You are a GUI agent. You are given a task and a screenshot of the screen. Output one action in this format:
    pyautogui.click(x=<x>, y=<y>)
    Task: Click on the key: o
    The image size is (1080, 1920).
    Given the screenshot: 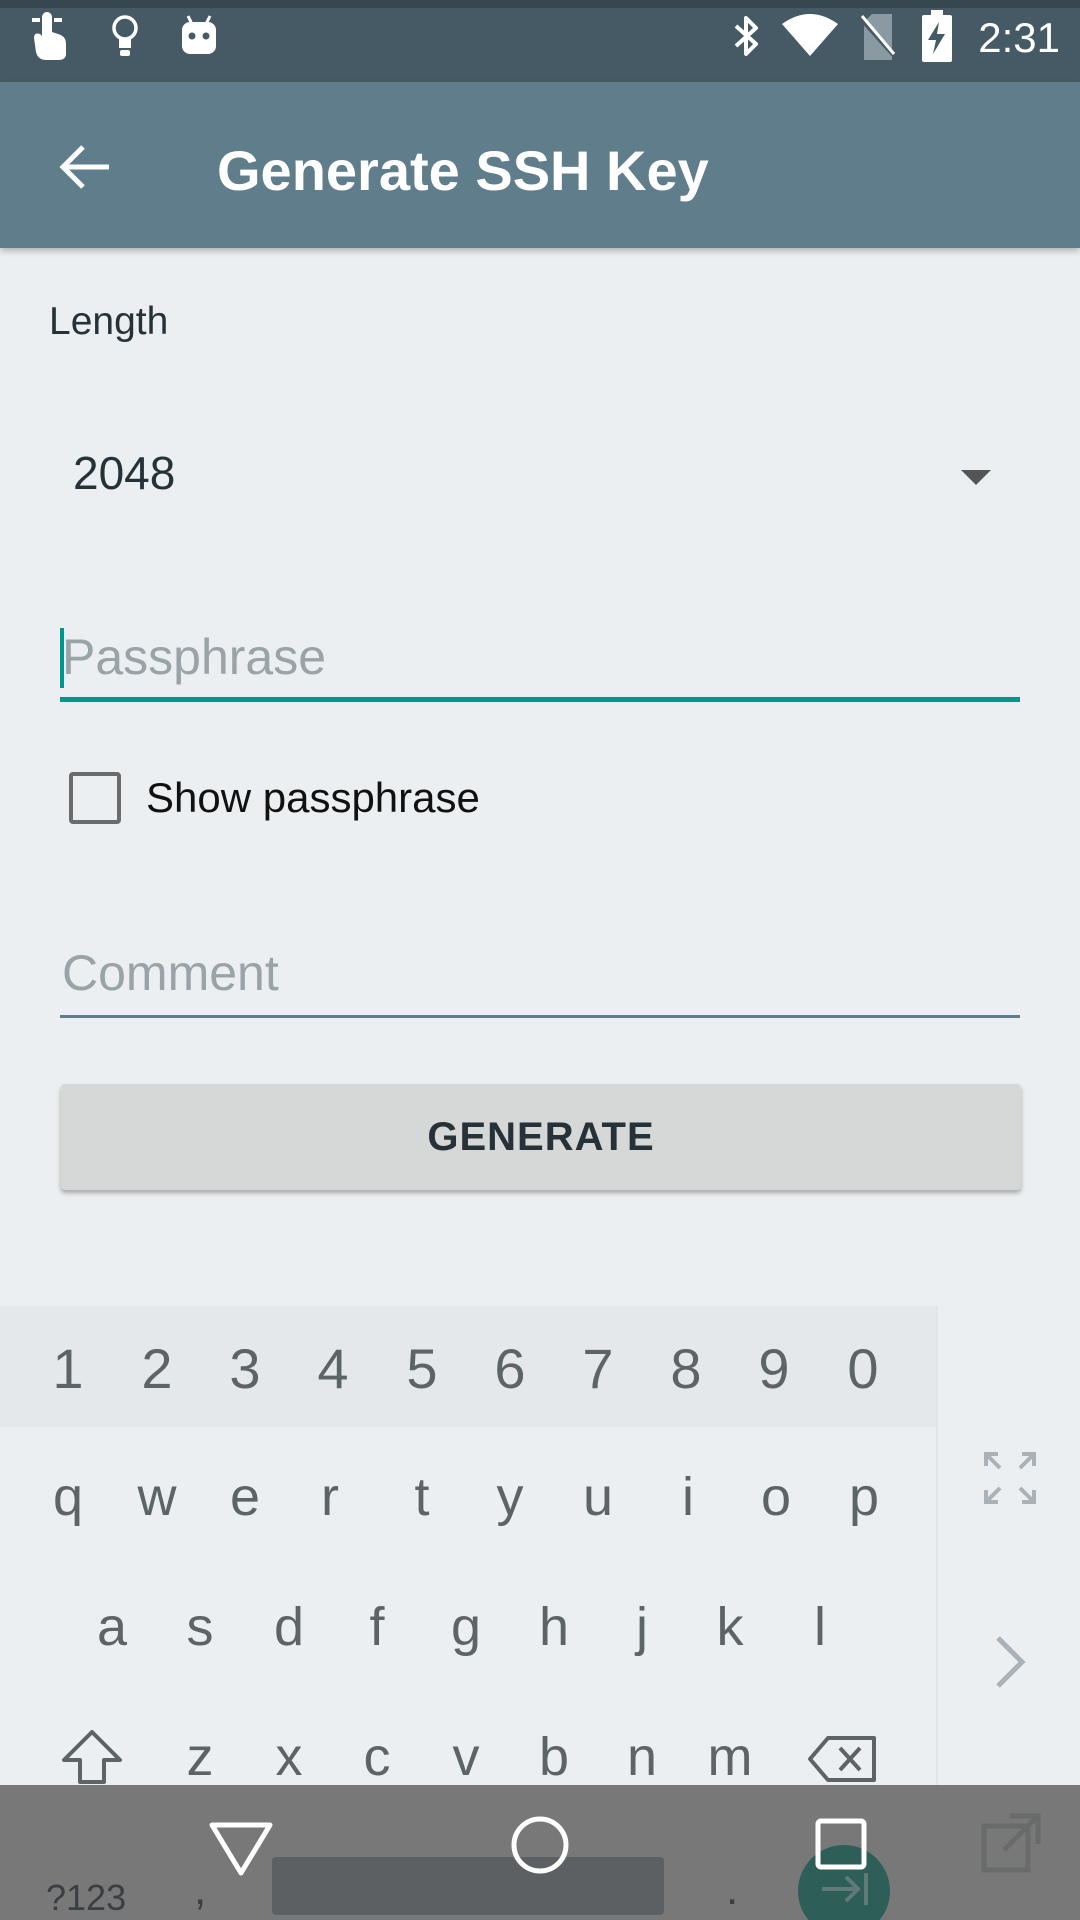 What is the action you would take?
    pyautogui.click(x=776, y=1497)
    